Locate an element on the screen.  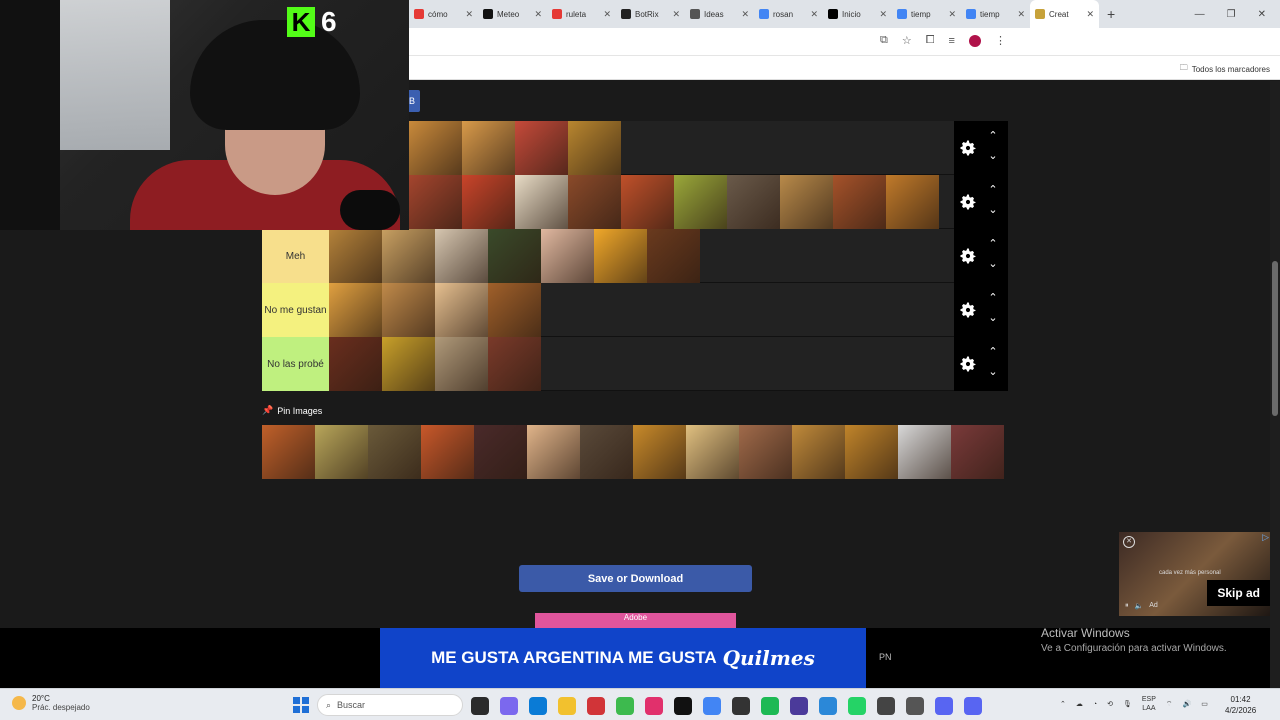
volume-icon: 🔊 is located at coordinates (1186, 704).